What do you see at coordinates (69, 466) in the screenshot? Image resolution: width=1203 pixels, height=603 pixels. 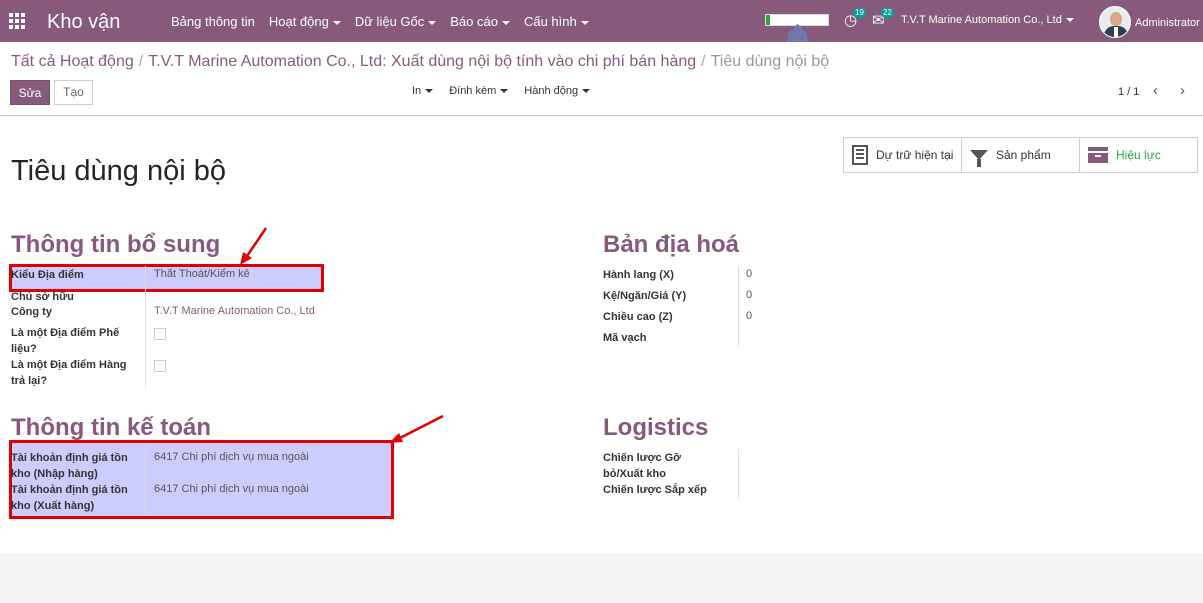 I see `valuation-in-label: Tài khoản định giá tồn kho (Nhập hàng)` at bounding box center [69, 466].